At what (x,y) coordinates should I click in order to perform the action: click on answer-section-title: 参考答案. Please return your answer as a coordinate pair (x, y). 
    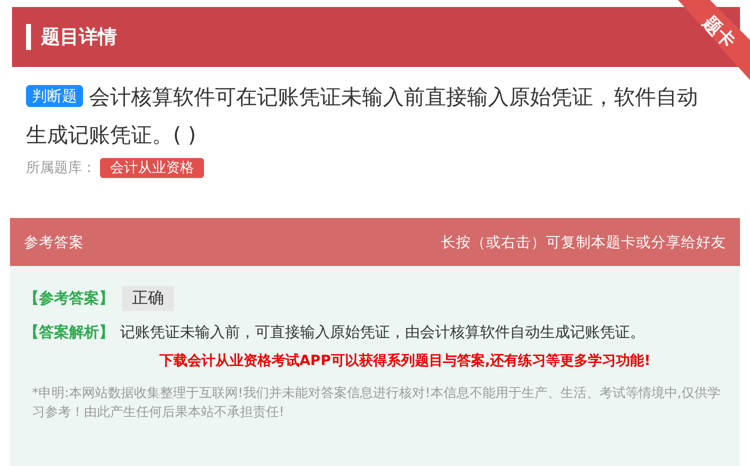
    Looking at the image, I should click on (54, 243).